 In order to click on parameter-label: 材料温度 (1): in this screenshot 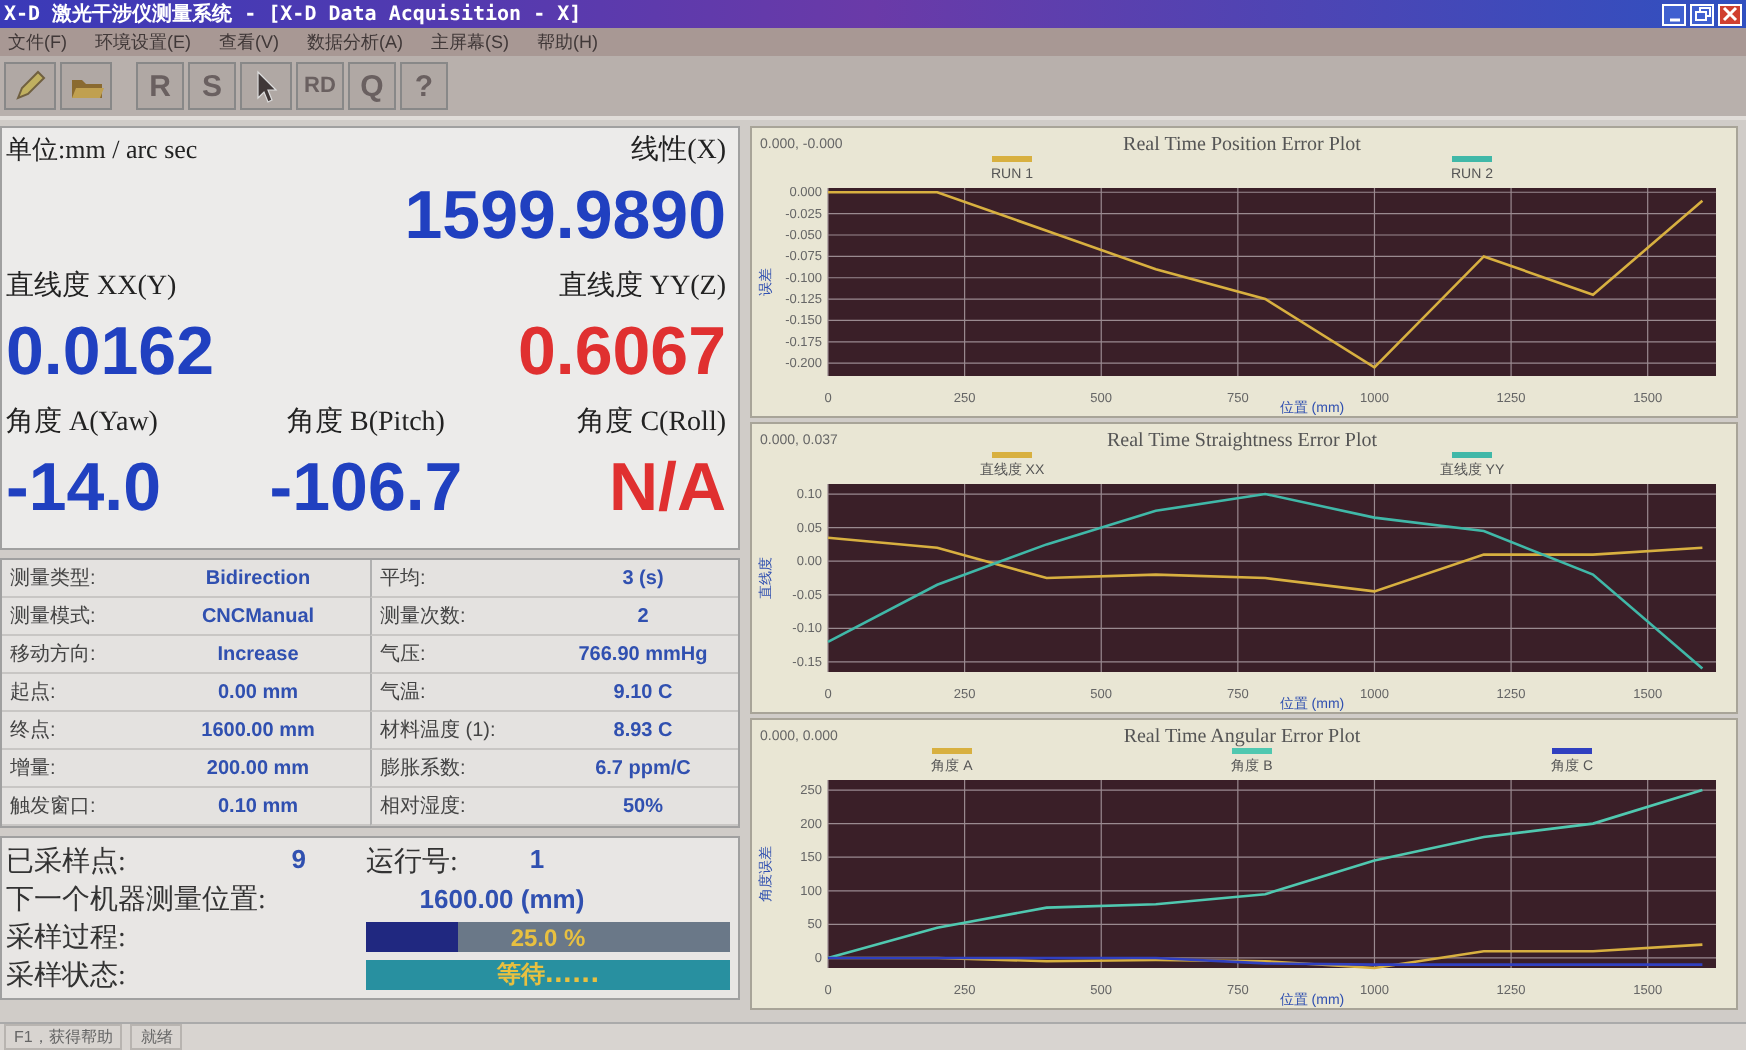, I will do `click(439, 730)`.